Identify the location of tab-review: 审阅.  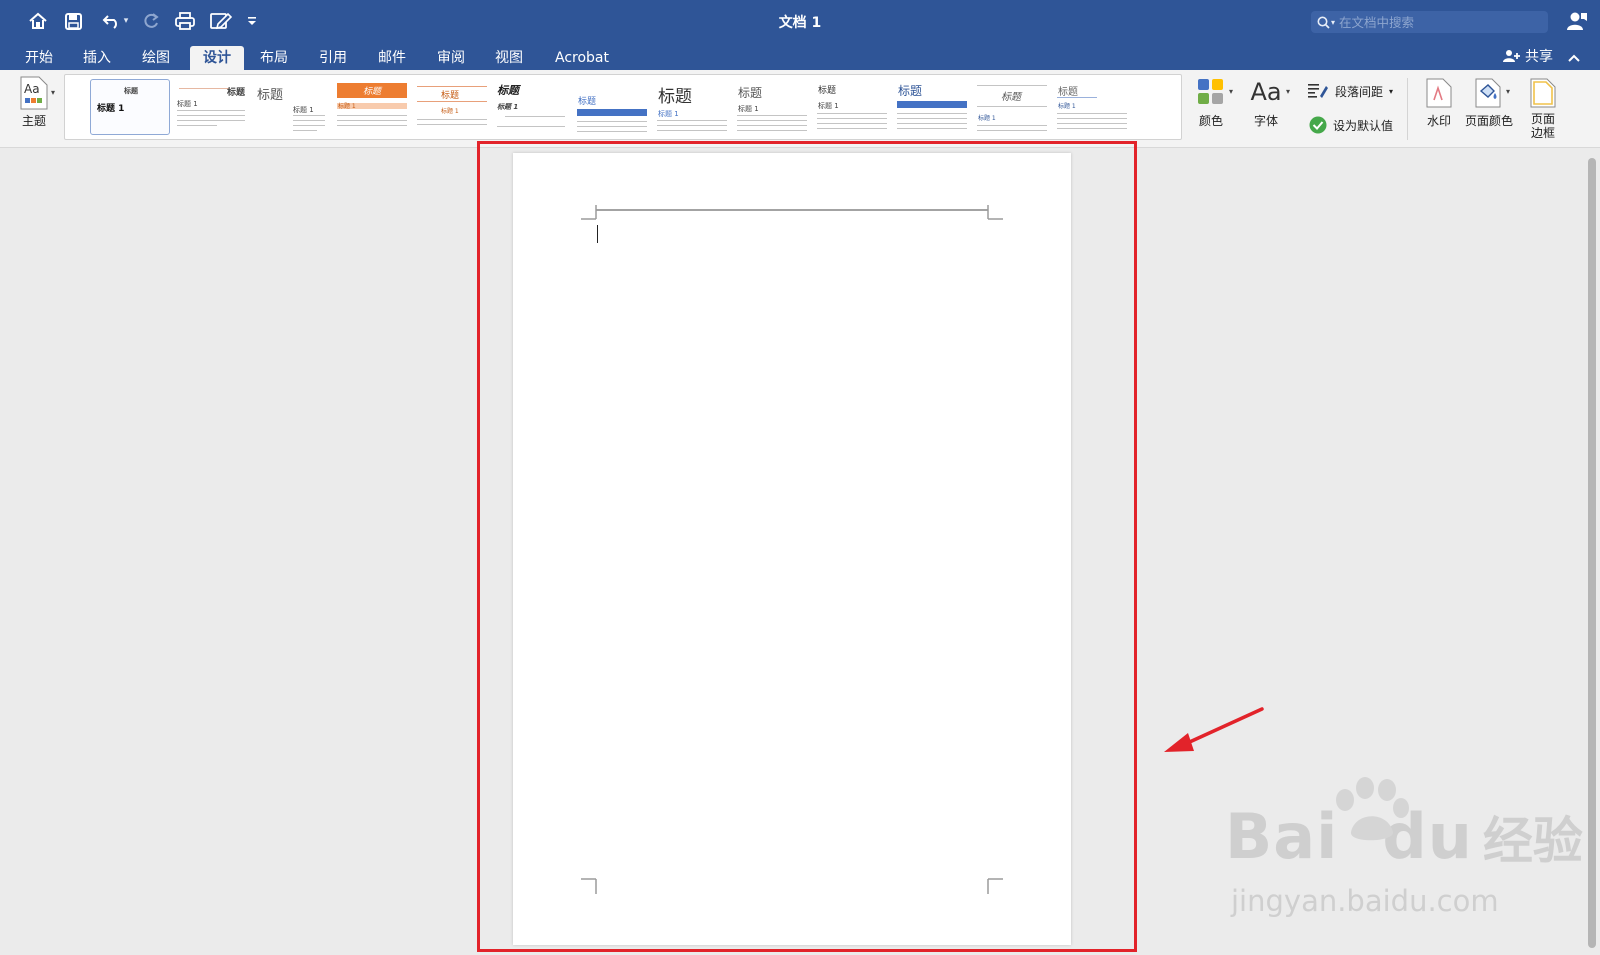
(451, 58).